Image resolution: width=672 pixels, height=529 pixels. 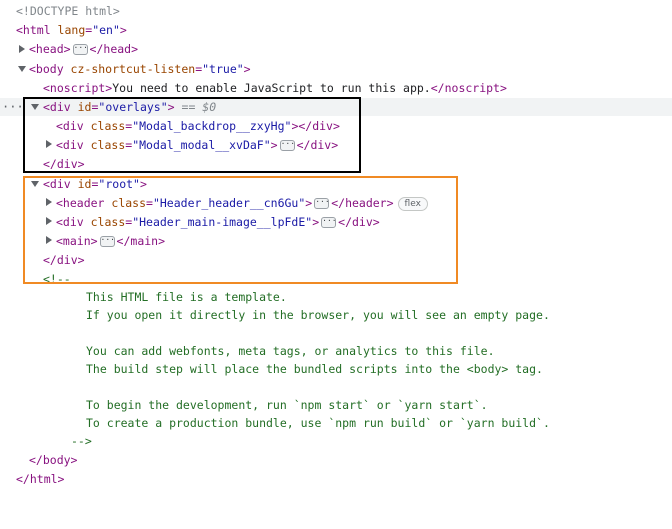 I want to click on attr-value: "true", so click(x=223, y=69).